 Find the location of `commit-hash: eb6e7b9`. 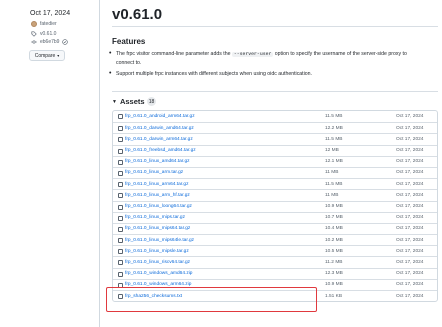

commit-hash: eb6e7b9 is located at coordinates (49, 42).